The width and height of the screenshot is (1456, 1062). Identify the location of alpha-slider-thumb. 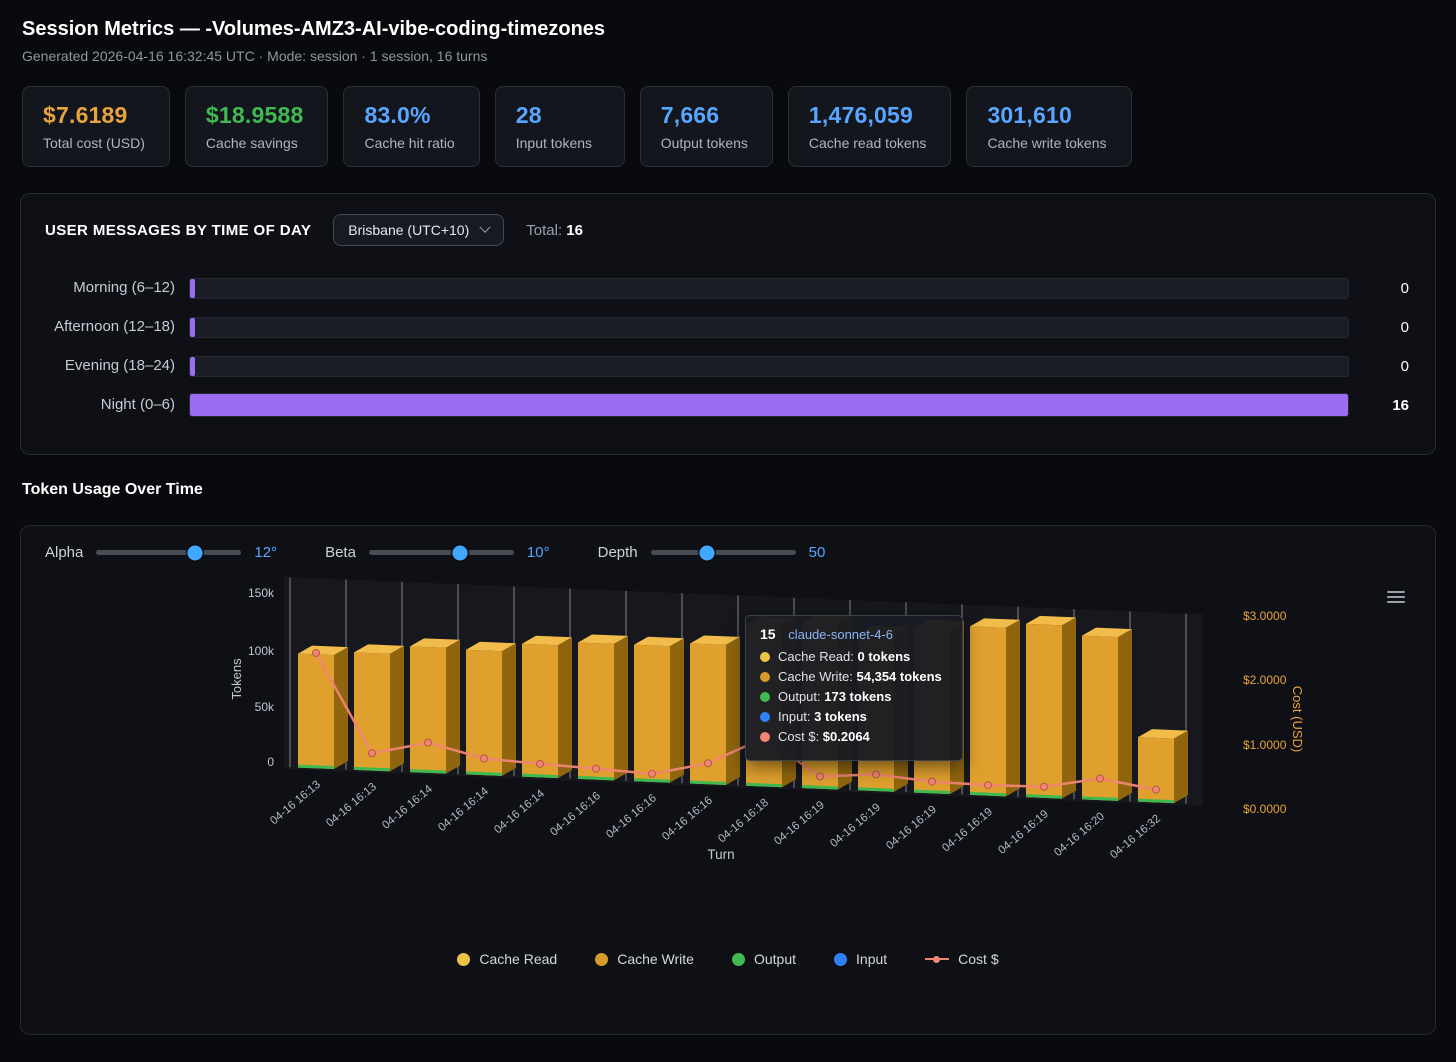
(195, 552).